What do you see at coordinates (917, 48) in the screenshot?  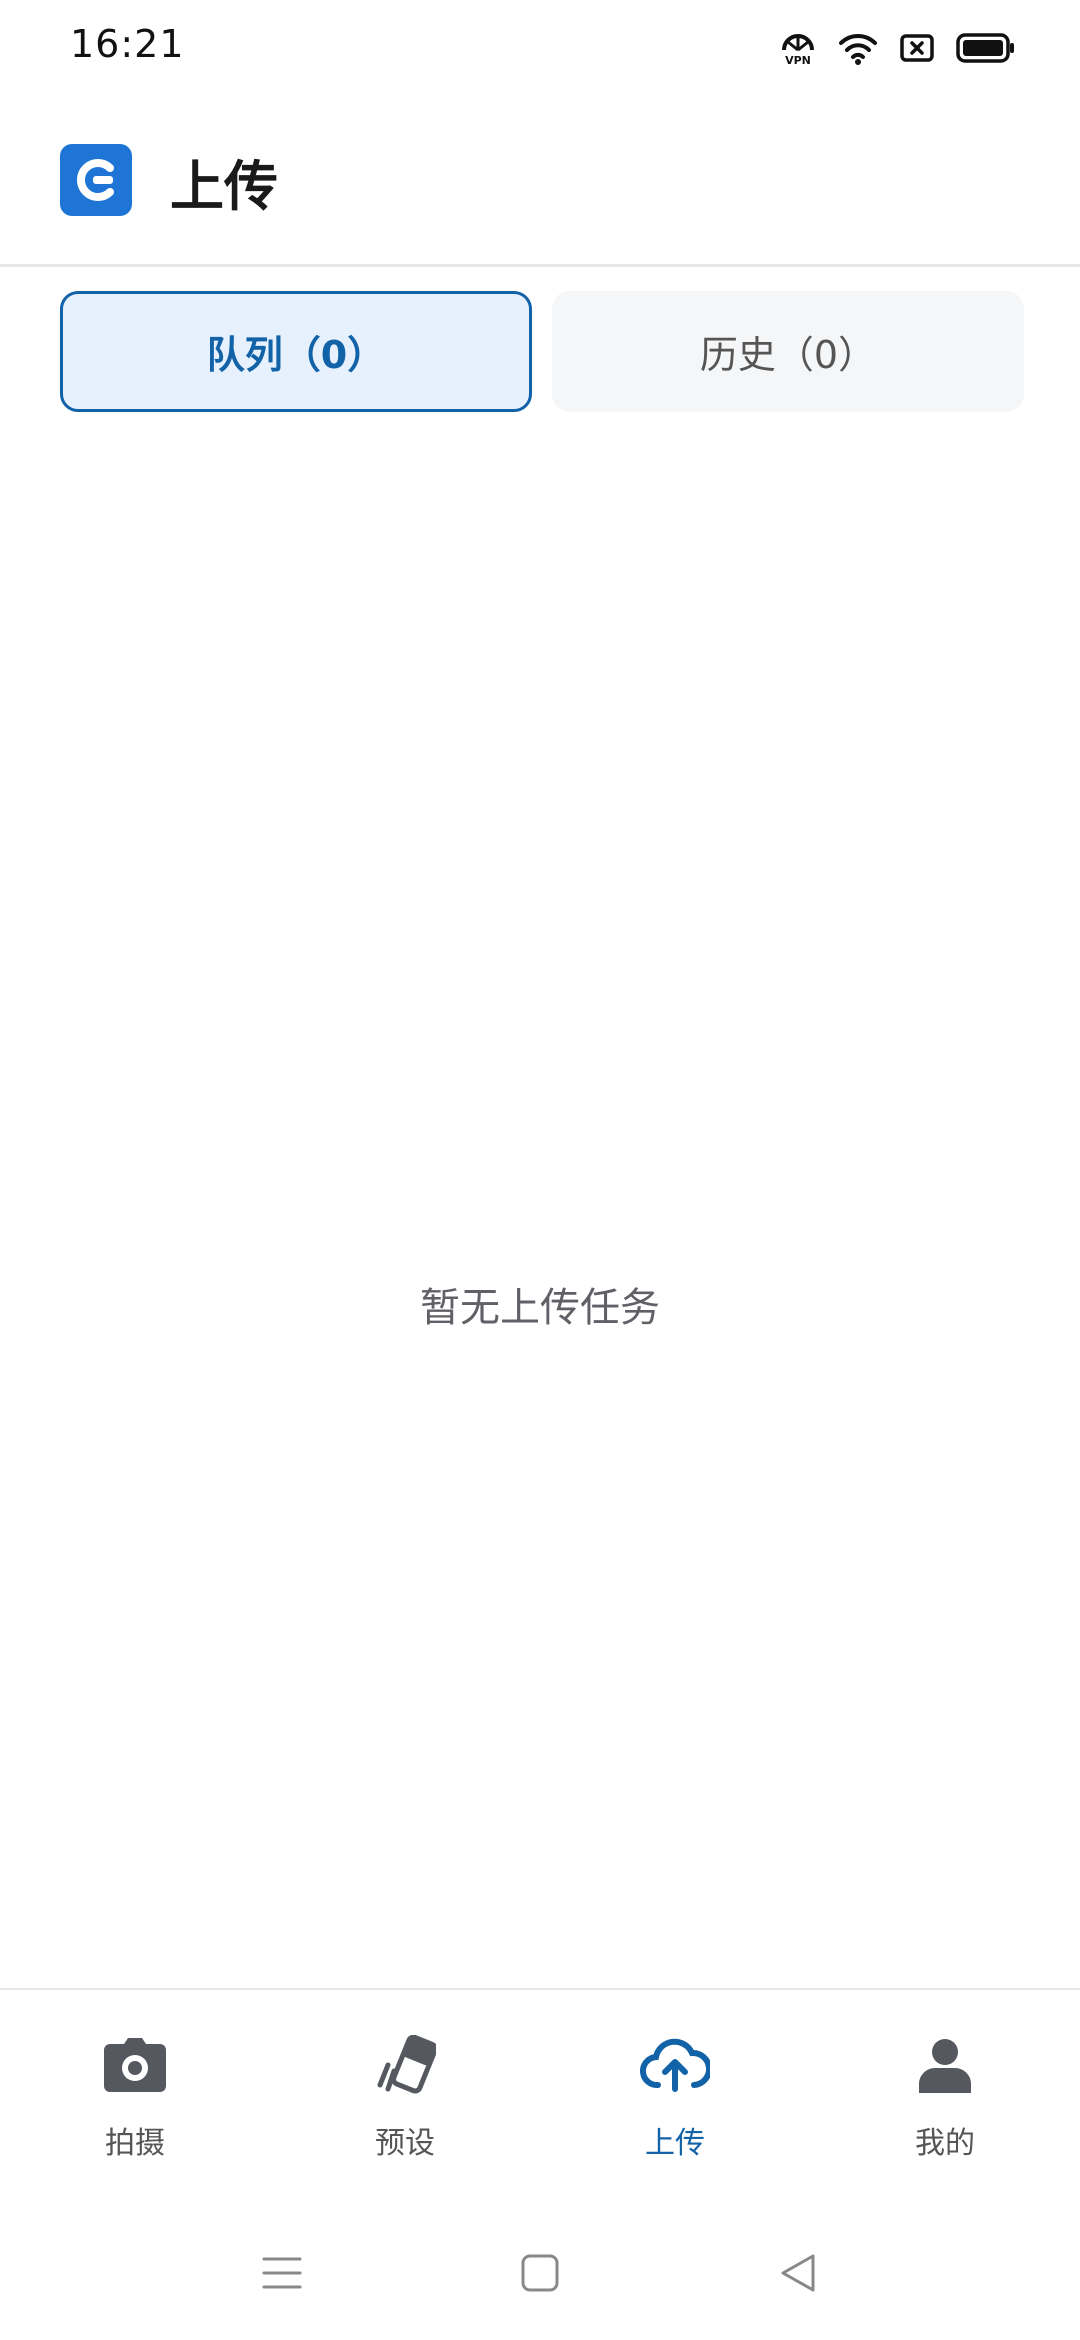 I see `sim-off-icon` at bounding box center [917, 48].